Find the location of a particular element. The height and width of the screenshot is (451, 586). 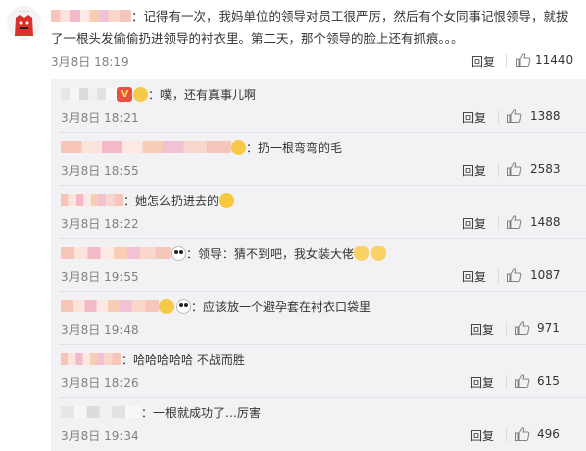

main-like-count: 11440 is located at coordinates (554, 60).